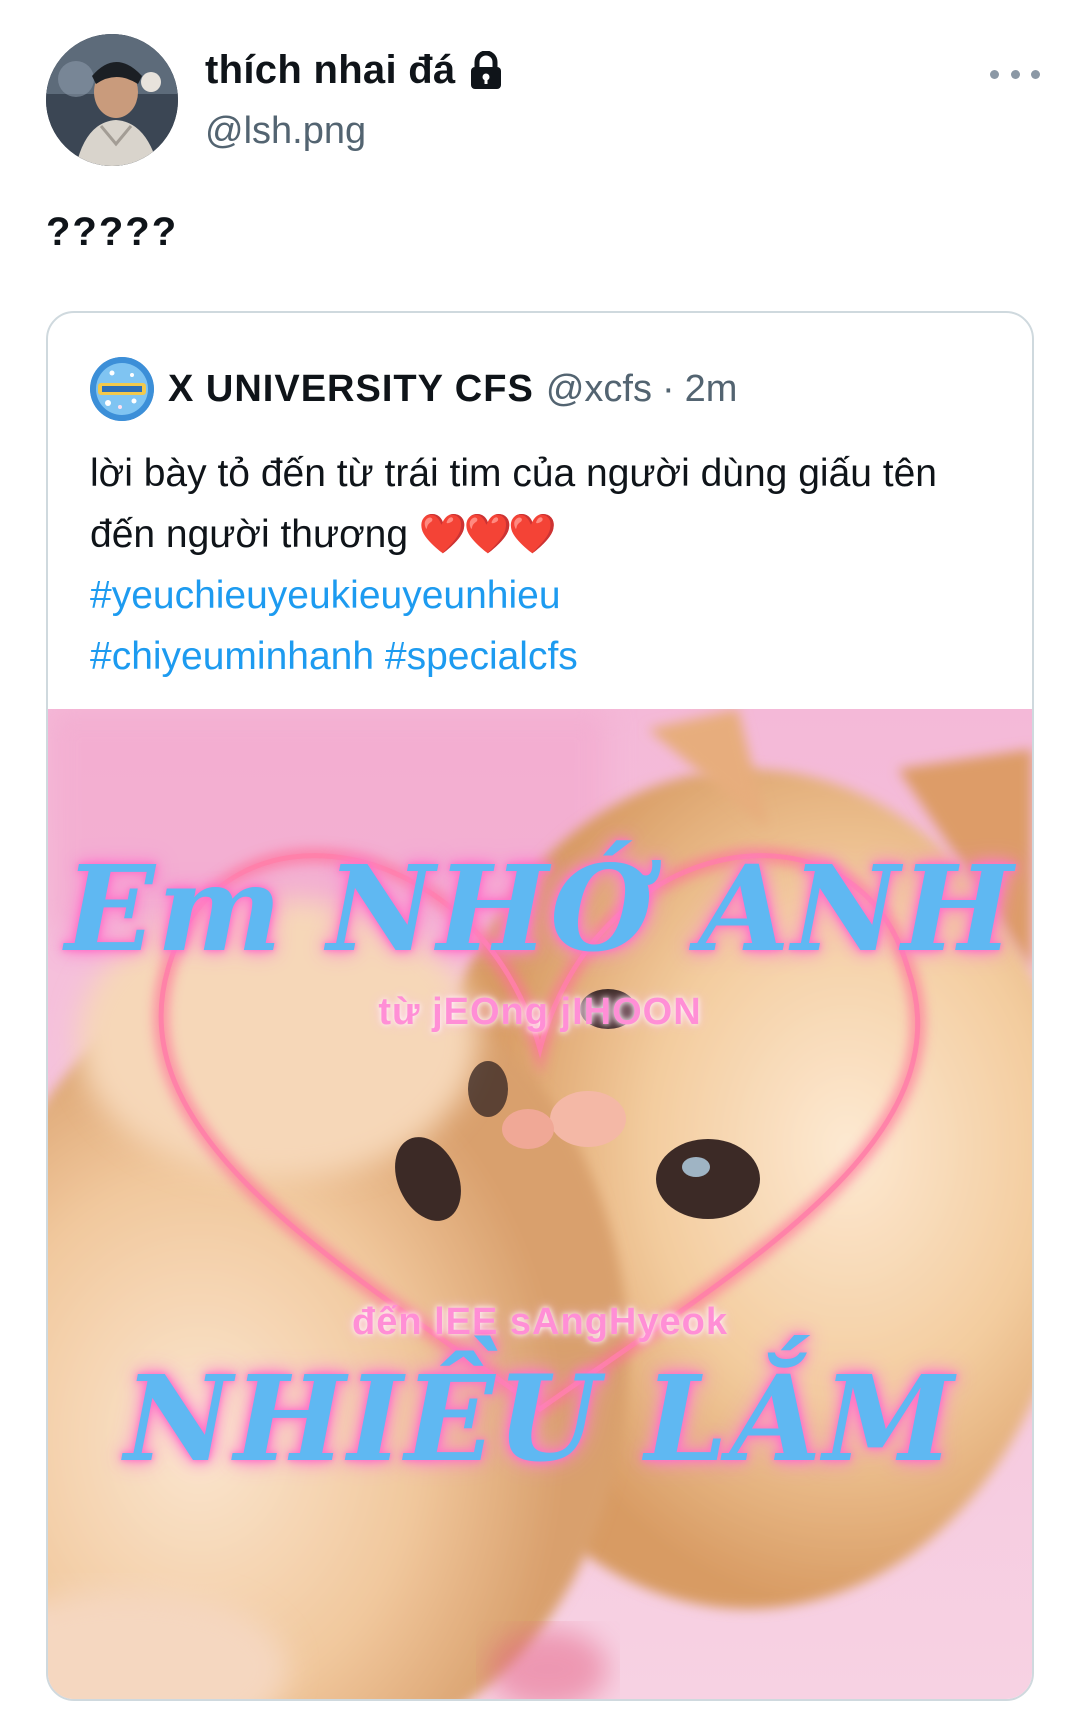  I want to click on hashtag-link: #chiyeuminhanh, so click(232, 656).